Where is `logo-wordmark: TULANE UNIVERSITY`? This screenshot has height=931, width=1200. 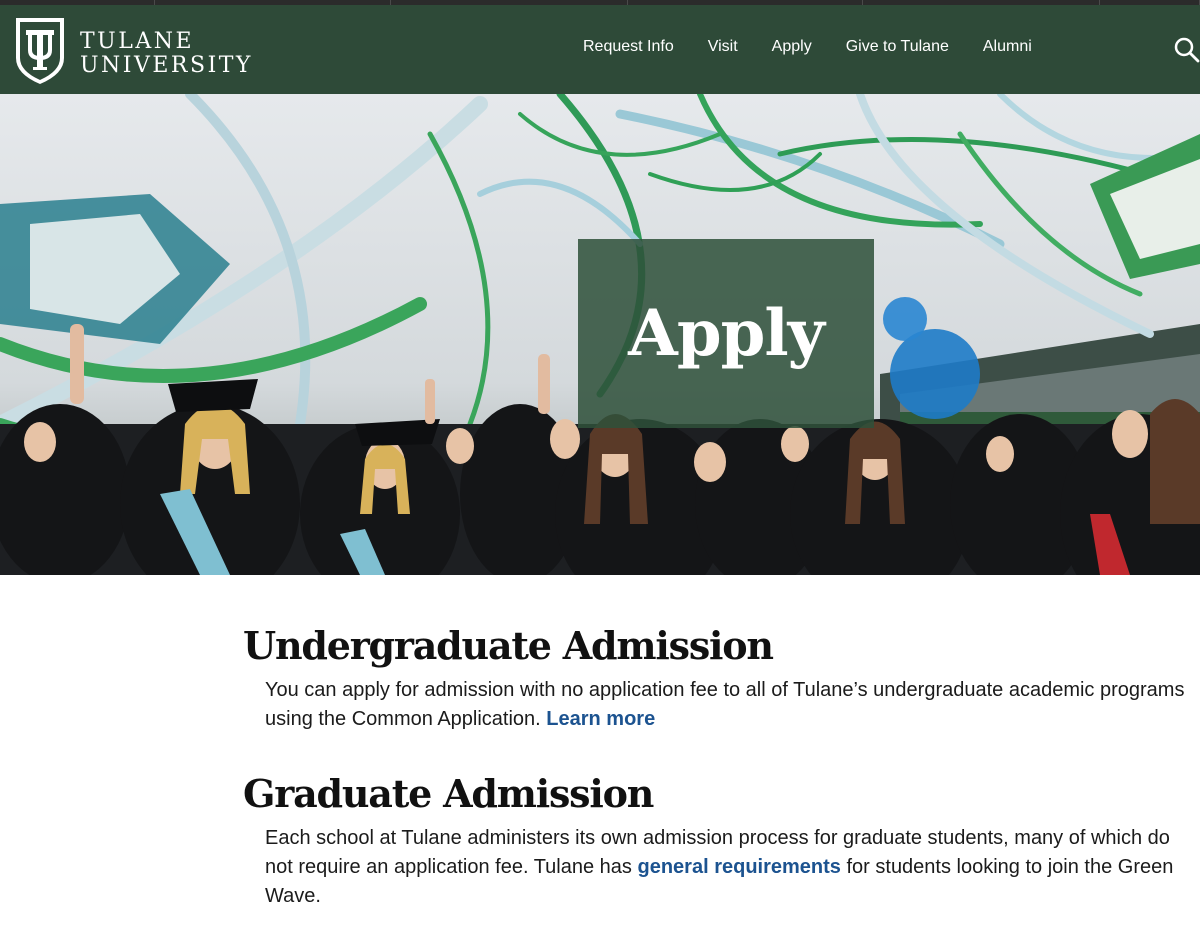 logo-wordmark: TULANE UNIVERSITY is located at coordinates (166, 54).